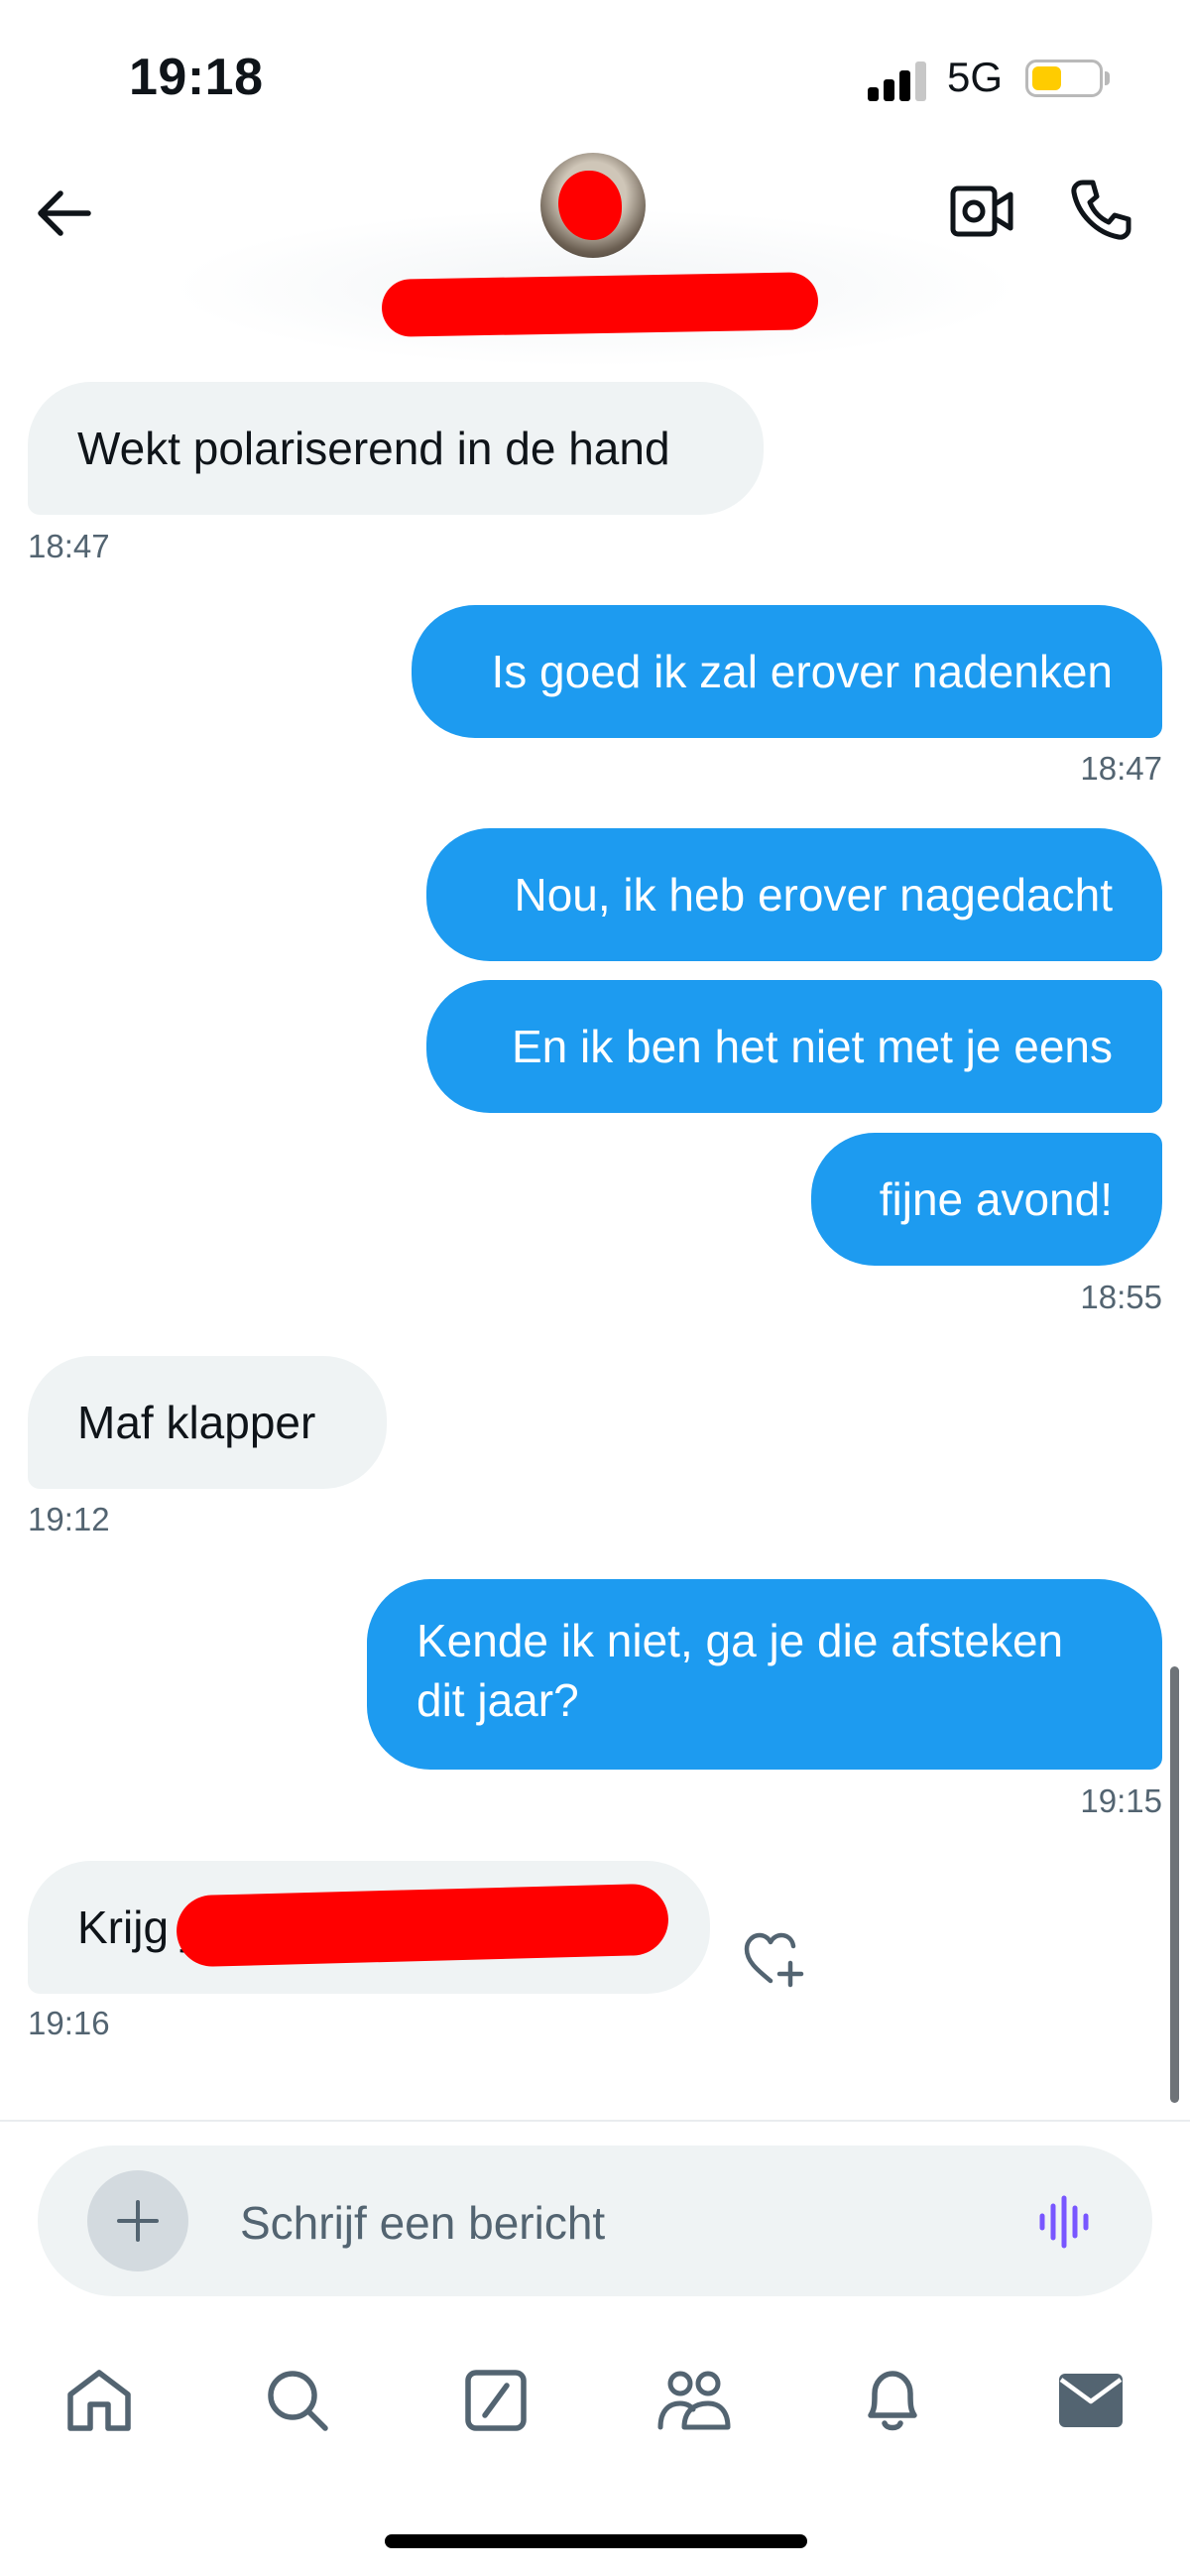 This screenshot has height=2576, width=1190. Describe the element at coordinates (1064, 78) in the screenshot. I see `battery-icon` at that location.